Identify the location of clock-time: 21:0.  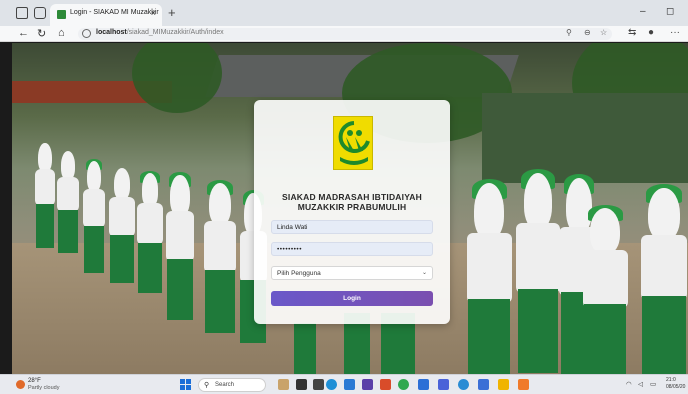
(671, 380).